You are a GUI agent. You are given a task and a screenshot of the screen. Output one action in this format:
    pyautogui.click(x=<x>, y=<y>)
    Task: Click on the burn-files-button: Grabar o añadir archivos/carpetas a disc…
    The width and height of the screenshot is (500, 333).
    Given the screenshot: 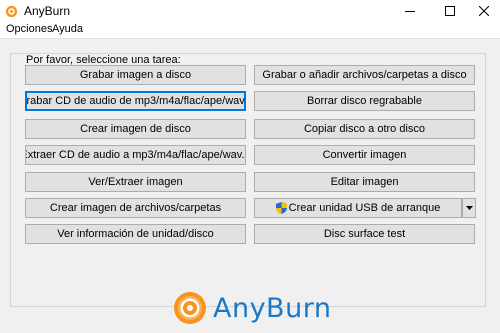 What is the action you would take?
    pyautogui.click(x=364, y=75)
    